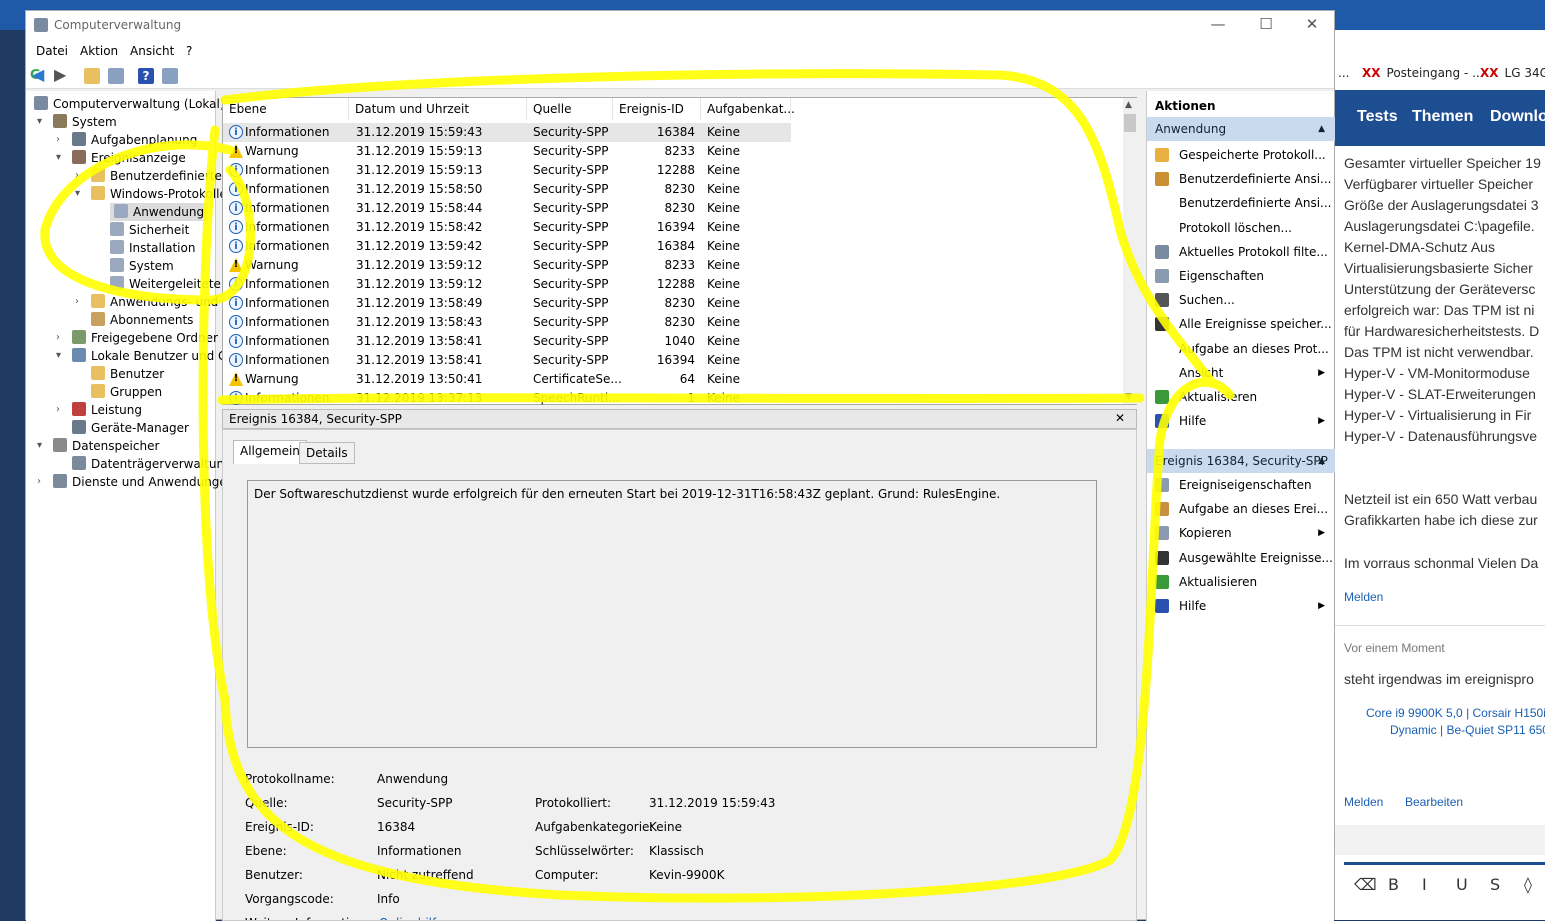  I want to click on tree-item: › Freigegebene Ordner, so click(137, 338).